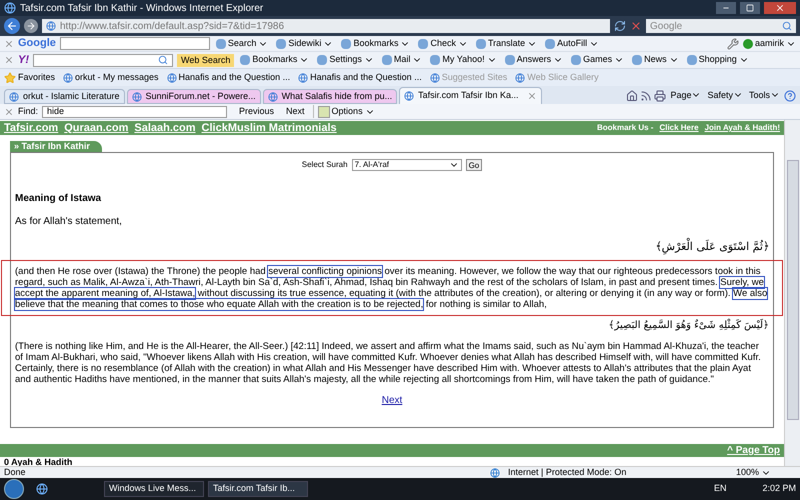  I want to click on next-button: Next, so click(295, 111).